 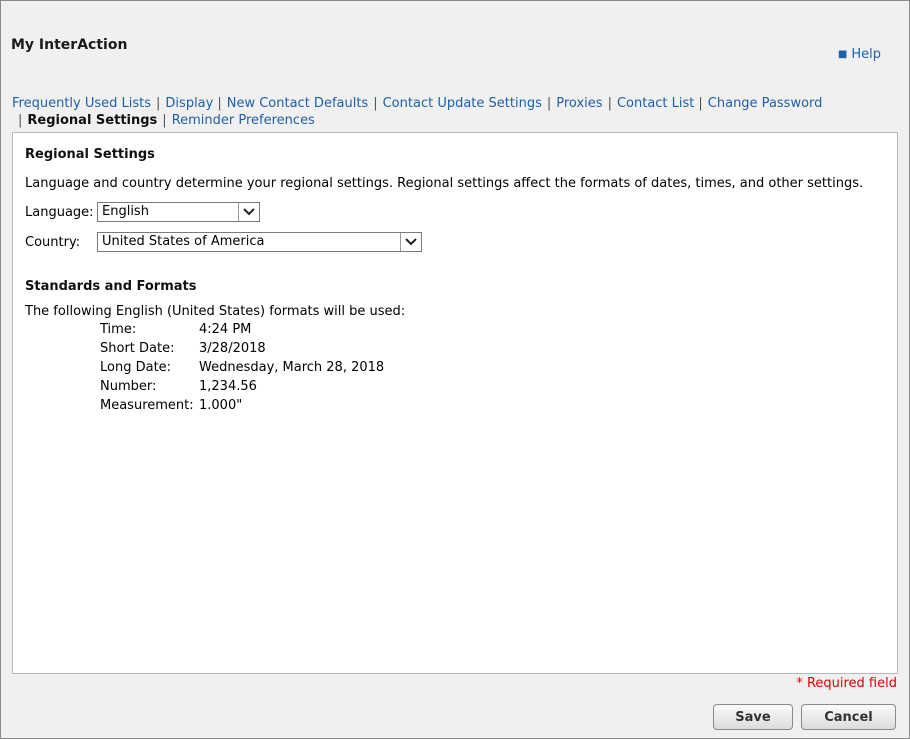 I want to click on format-row-long-date: Long Date: Wednesday, March 28, 2018, so click(x=242, y=369).